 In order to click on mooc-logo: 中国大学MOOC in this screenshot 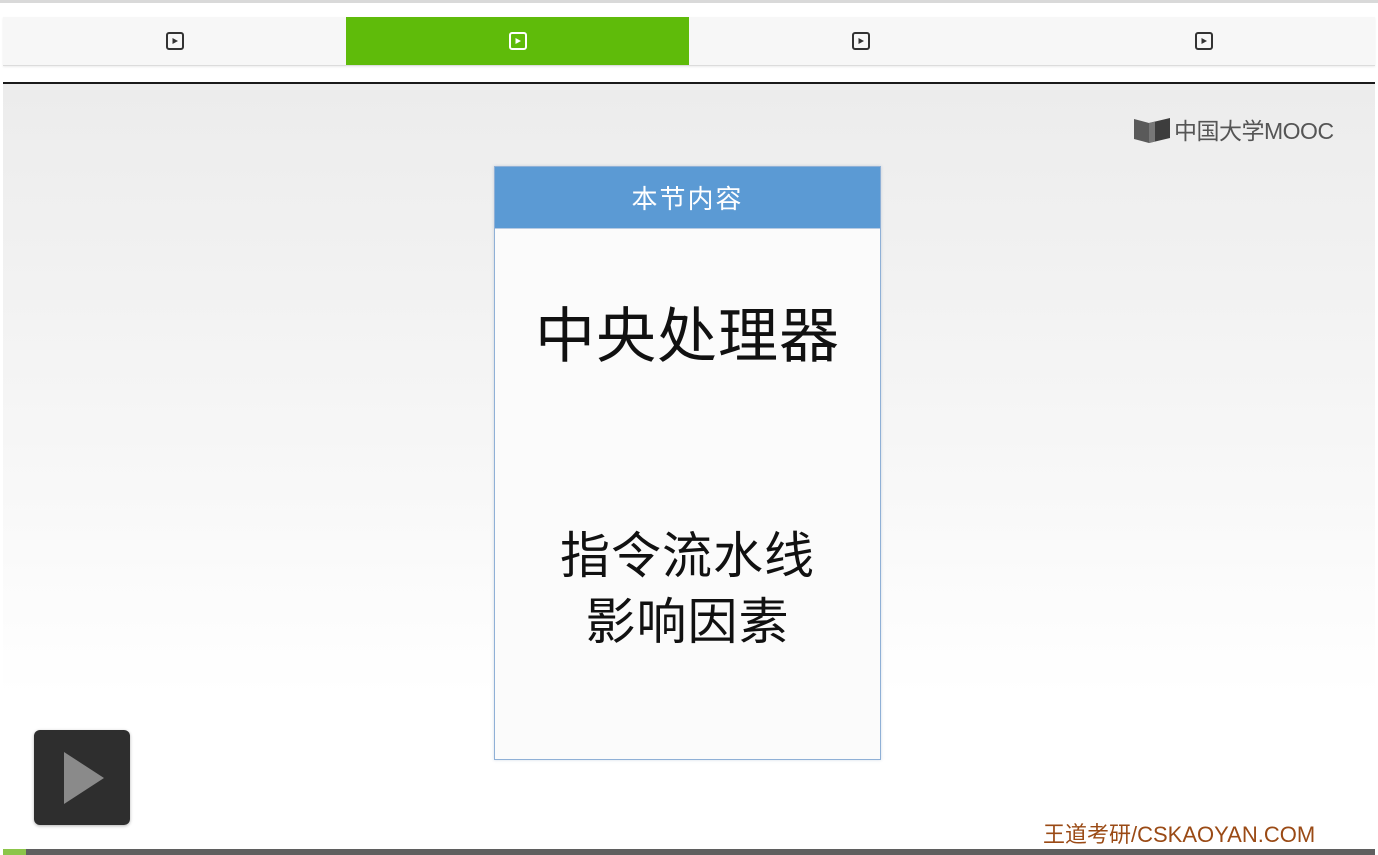, I will do `click(1233, 131)`.